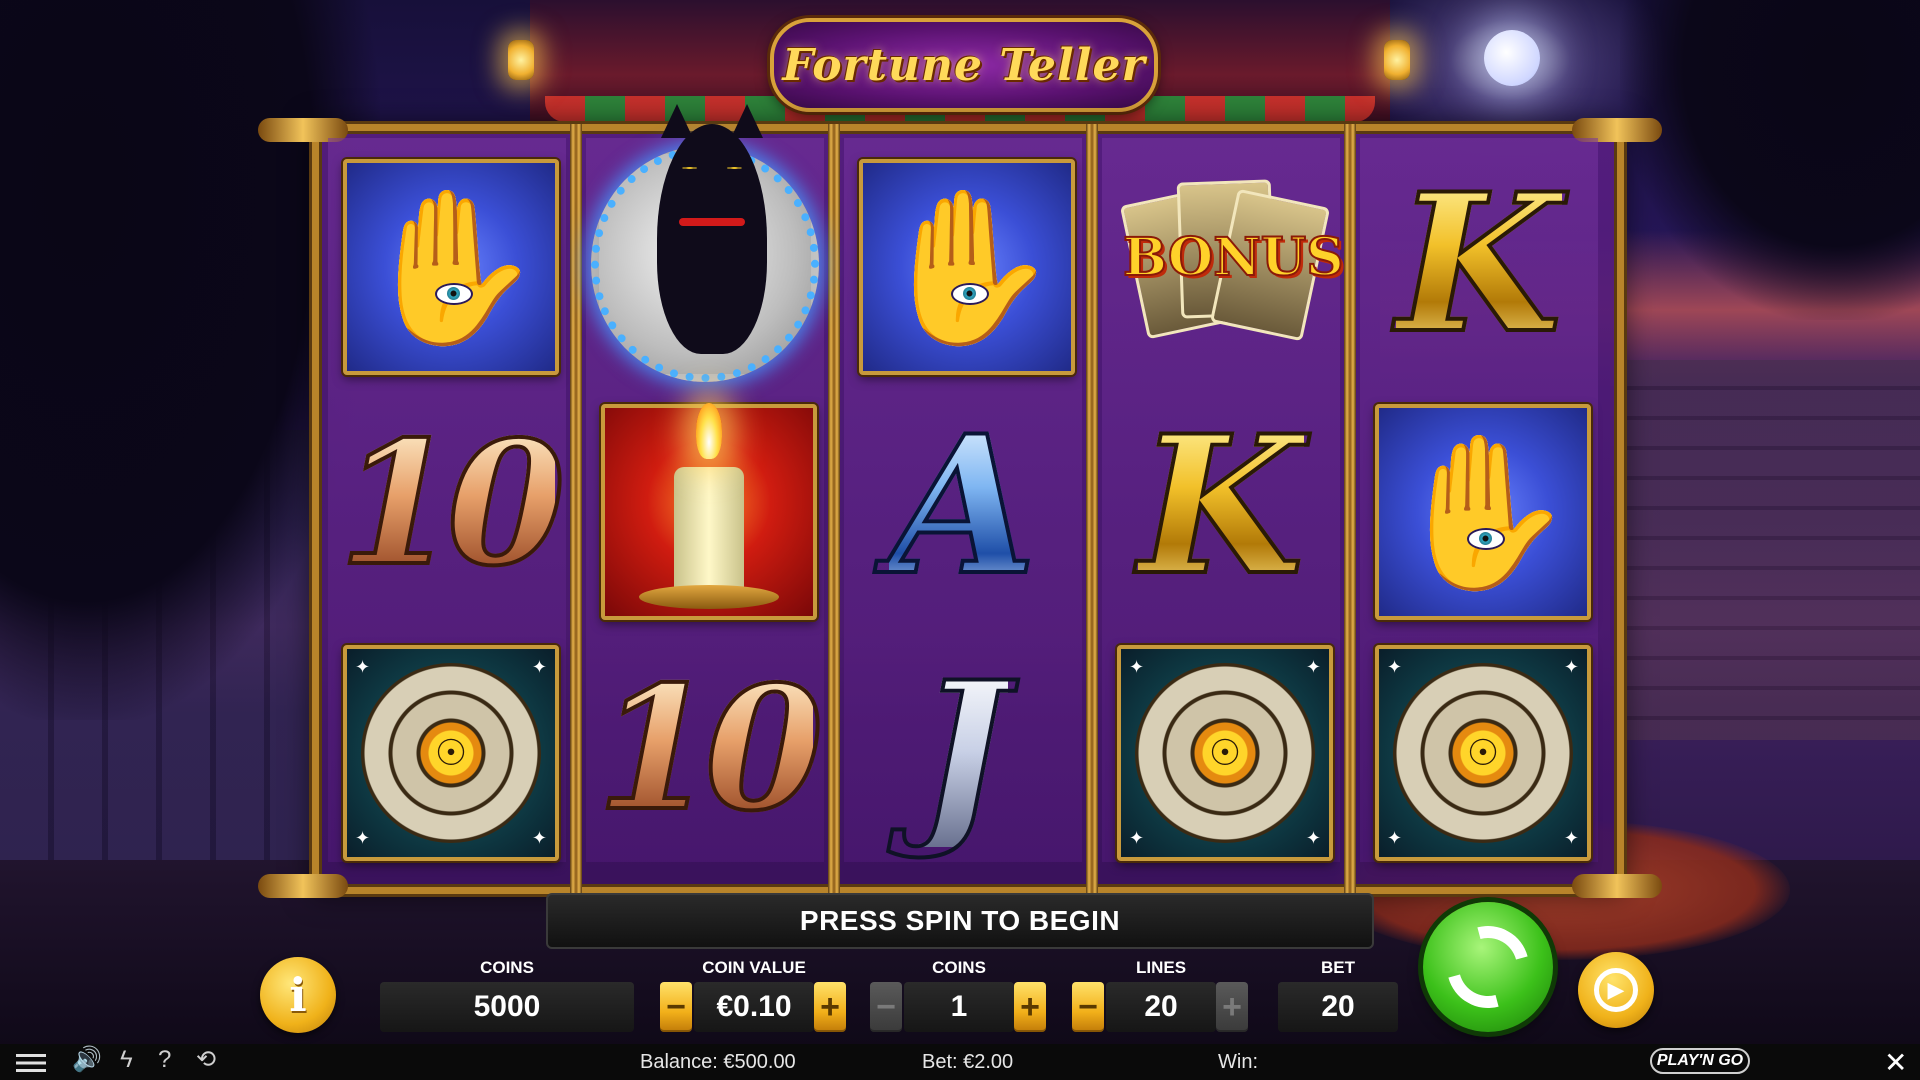  Describe the element at coordinates (1700, 1061) in the screenshot. I see `playngo-logo: PLAY'N GO` at that location.